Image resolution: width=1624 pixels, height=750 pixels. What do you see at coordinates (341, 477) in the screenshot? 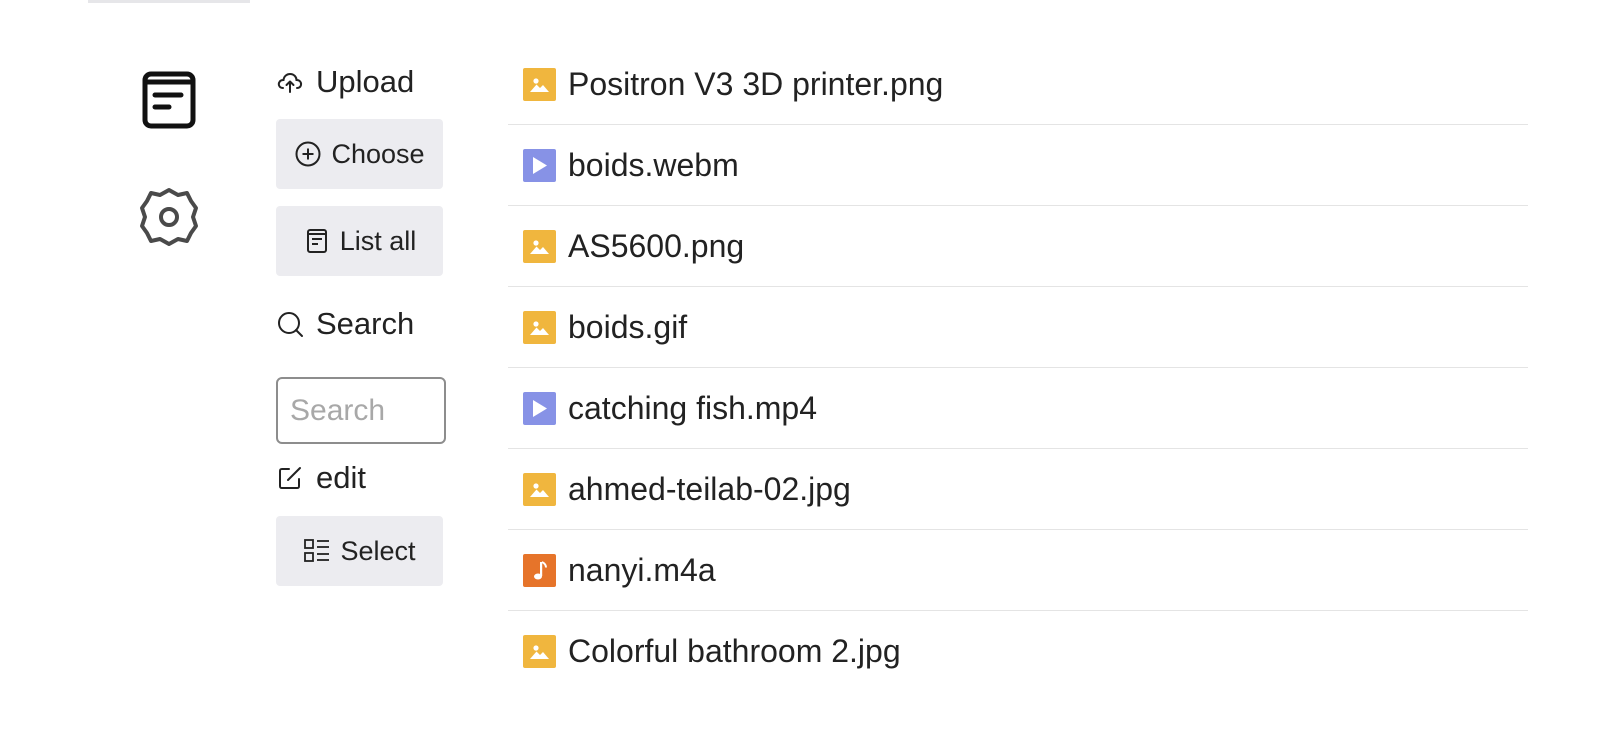
I see `edit-label: edit` at bounding box center [341, 477].